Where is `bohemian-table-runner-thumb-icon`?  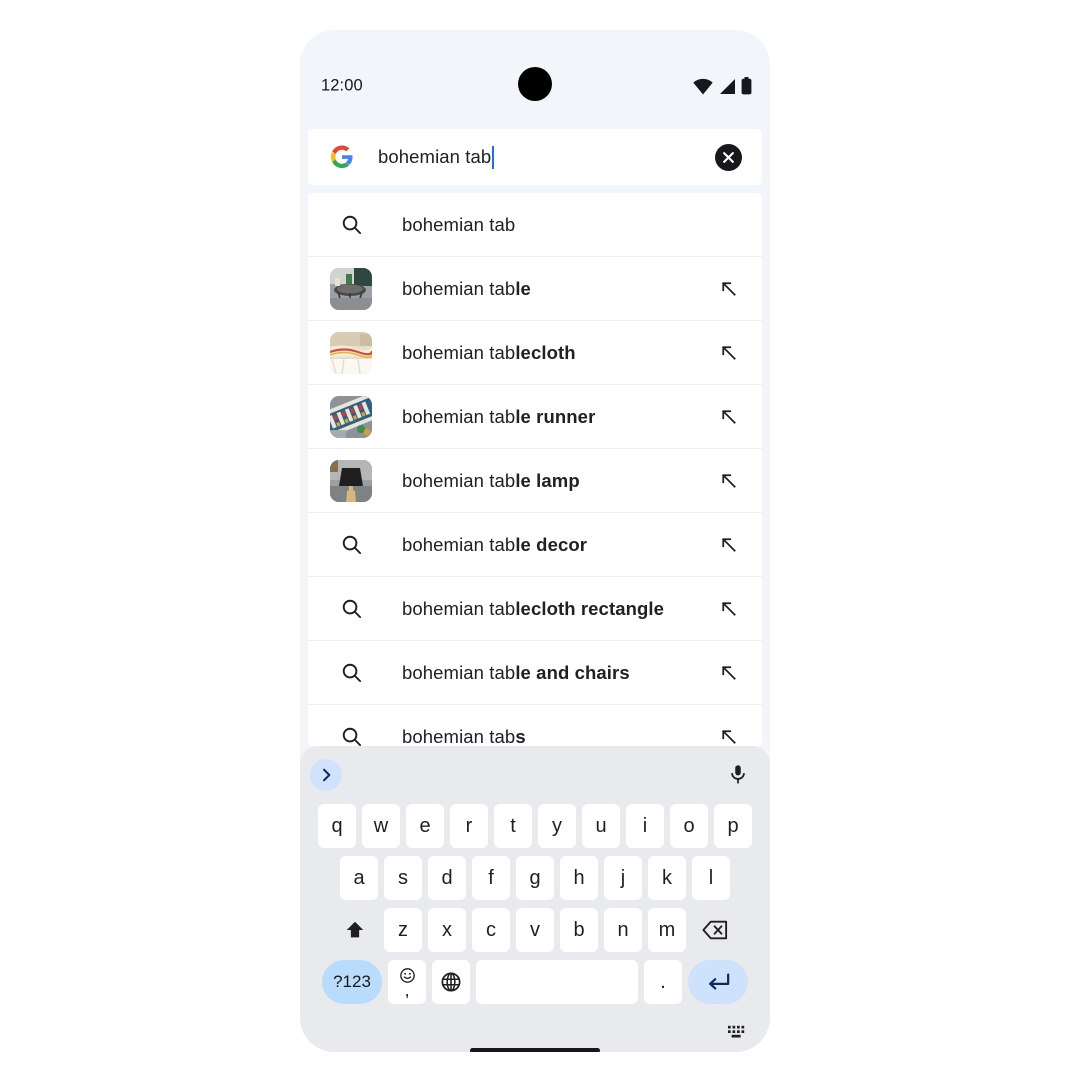 bohemian-table-runner-thumb-icon is located at coordinates (351, 416).